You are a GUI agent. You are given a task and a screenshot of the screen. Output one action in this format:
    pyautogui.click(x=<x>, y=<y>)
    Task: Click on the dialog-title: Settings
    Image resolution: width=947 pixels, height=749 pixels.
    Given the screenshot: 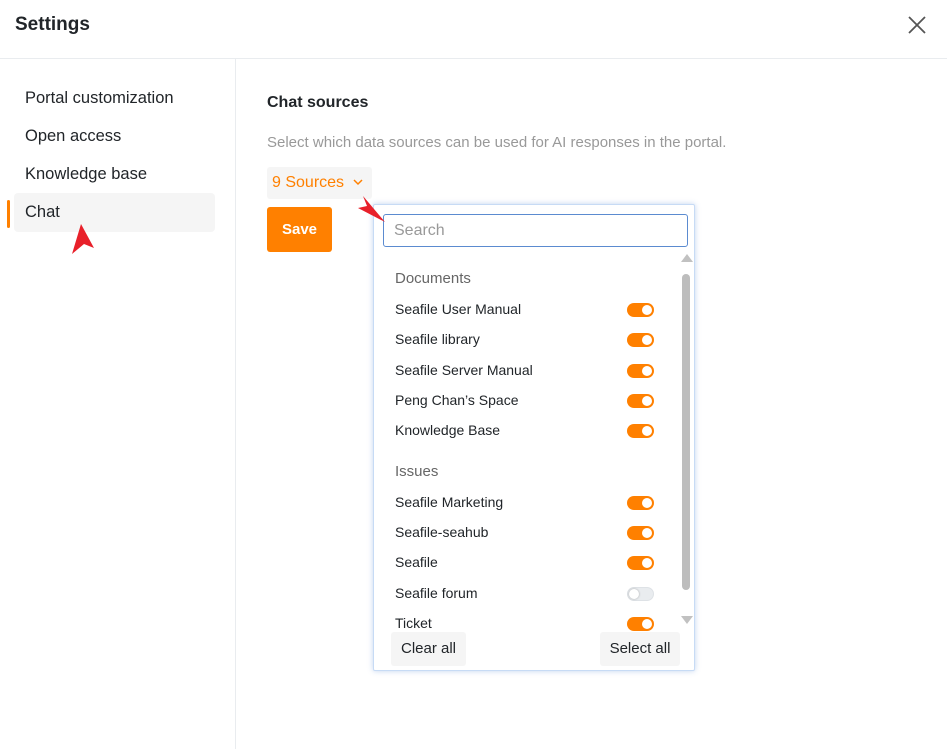 What is the action you would take?
    pyautogui.click(x=52, y=24)
    